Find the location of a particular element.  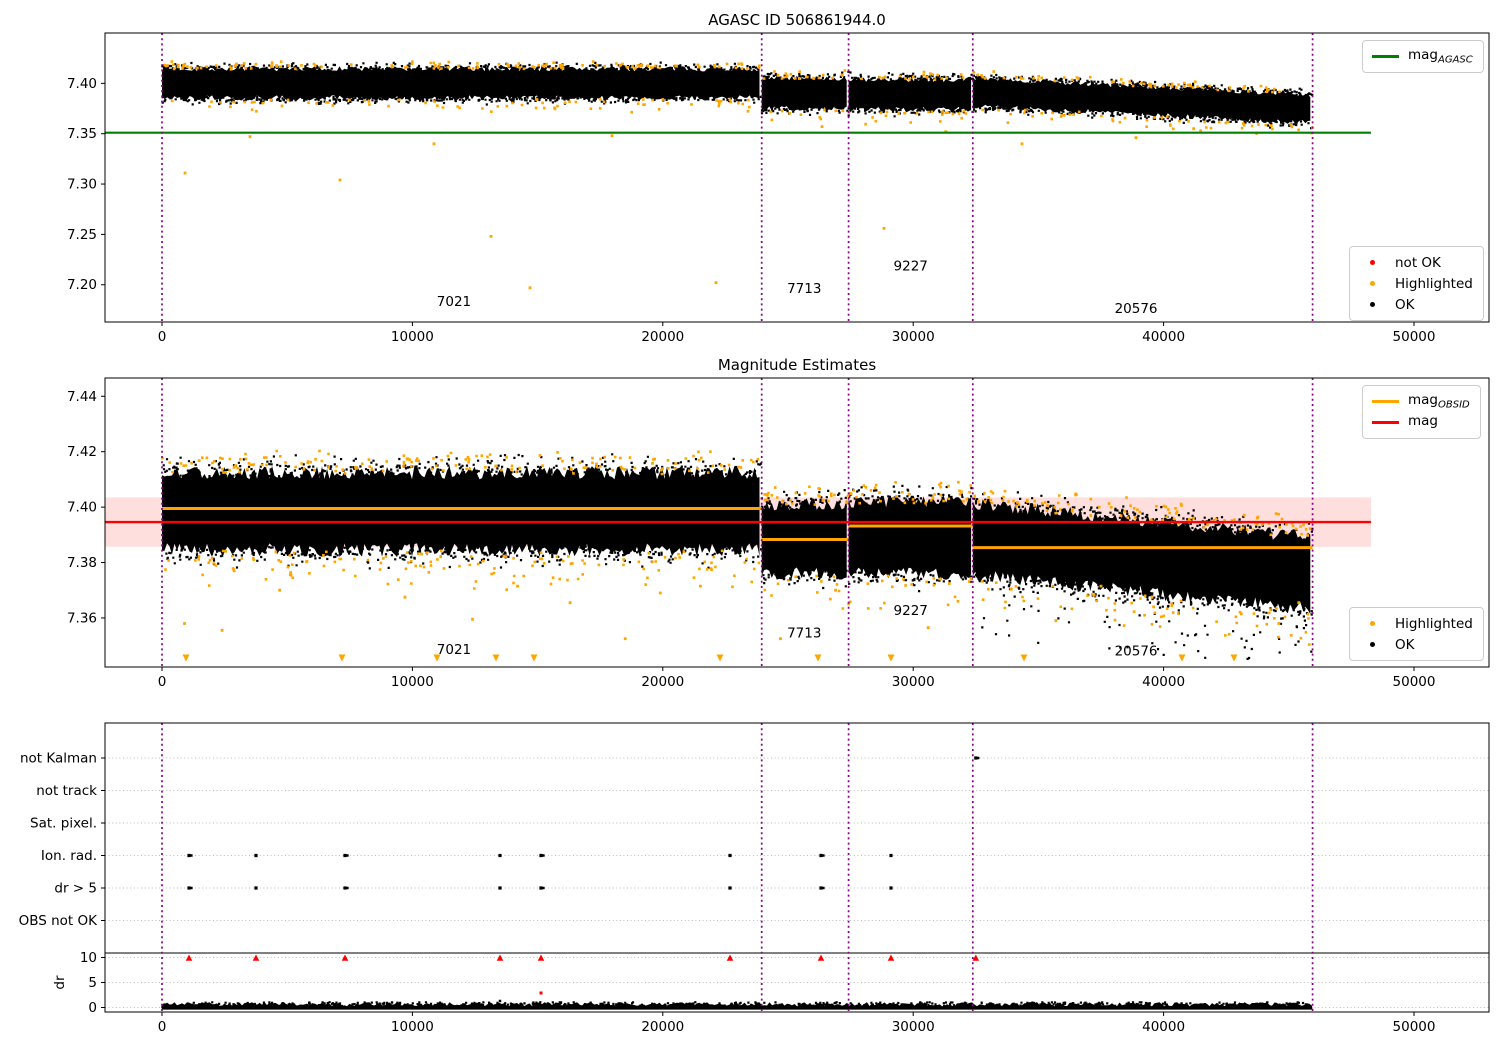

legend-item-ok-2: OK is located at coordinates (1416, 644).